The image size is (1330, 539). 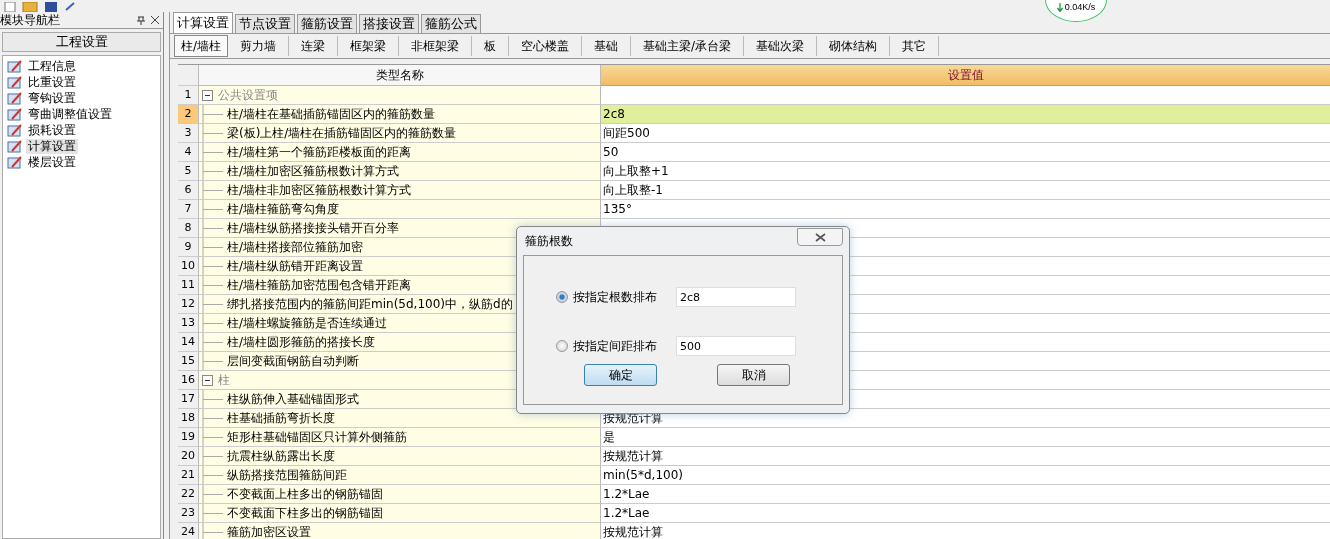 What do you see at coordinates (854, 46) in the screenshot?
I see `sub-tab: 砌体结构` at bounding box center [854, 46].